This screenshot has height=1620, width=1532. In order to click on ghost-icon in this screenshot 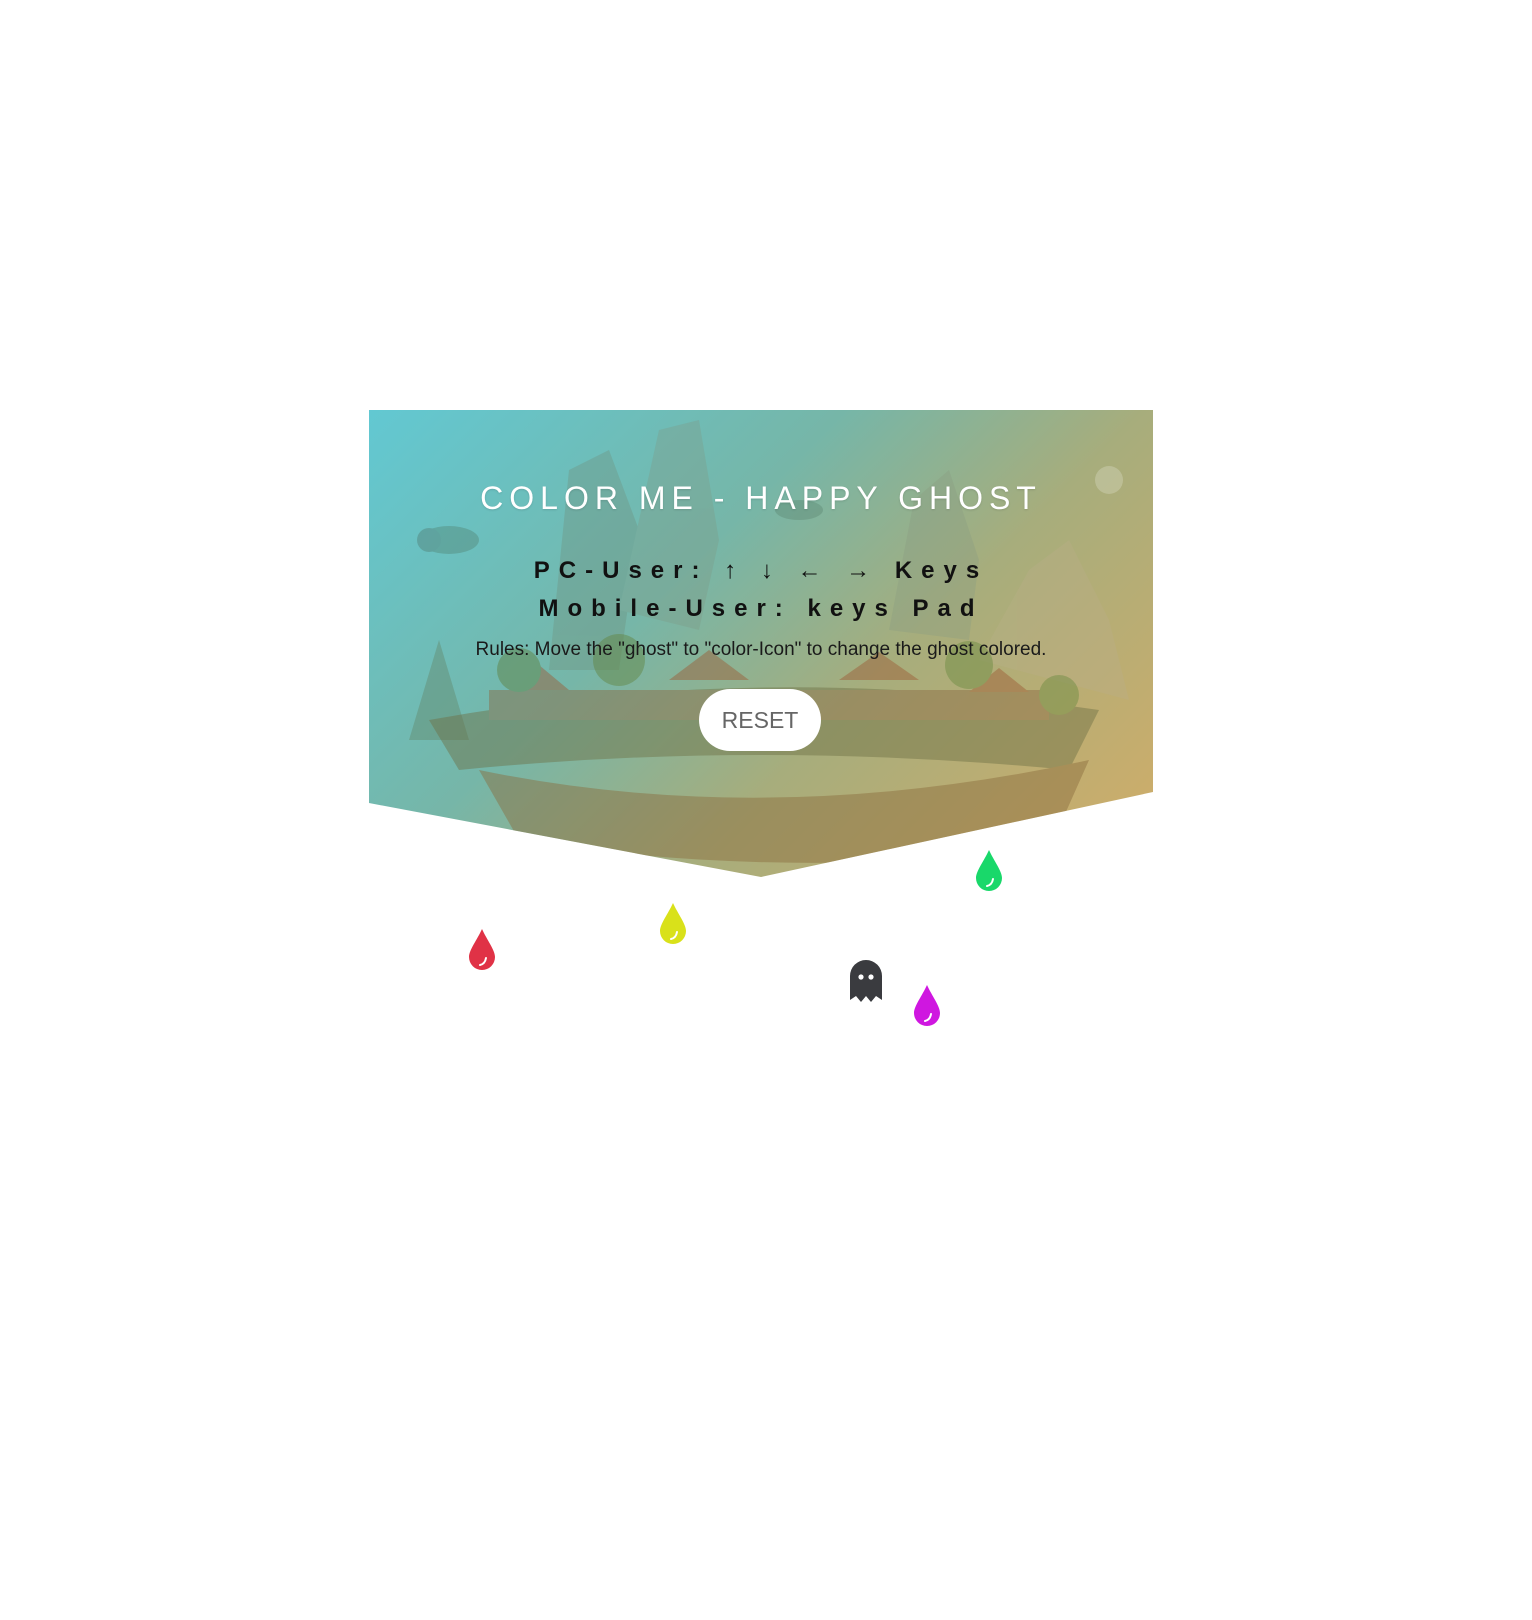, I will do `click(866, 981)`.